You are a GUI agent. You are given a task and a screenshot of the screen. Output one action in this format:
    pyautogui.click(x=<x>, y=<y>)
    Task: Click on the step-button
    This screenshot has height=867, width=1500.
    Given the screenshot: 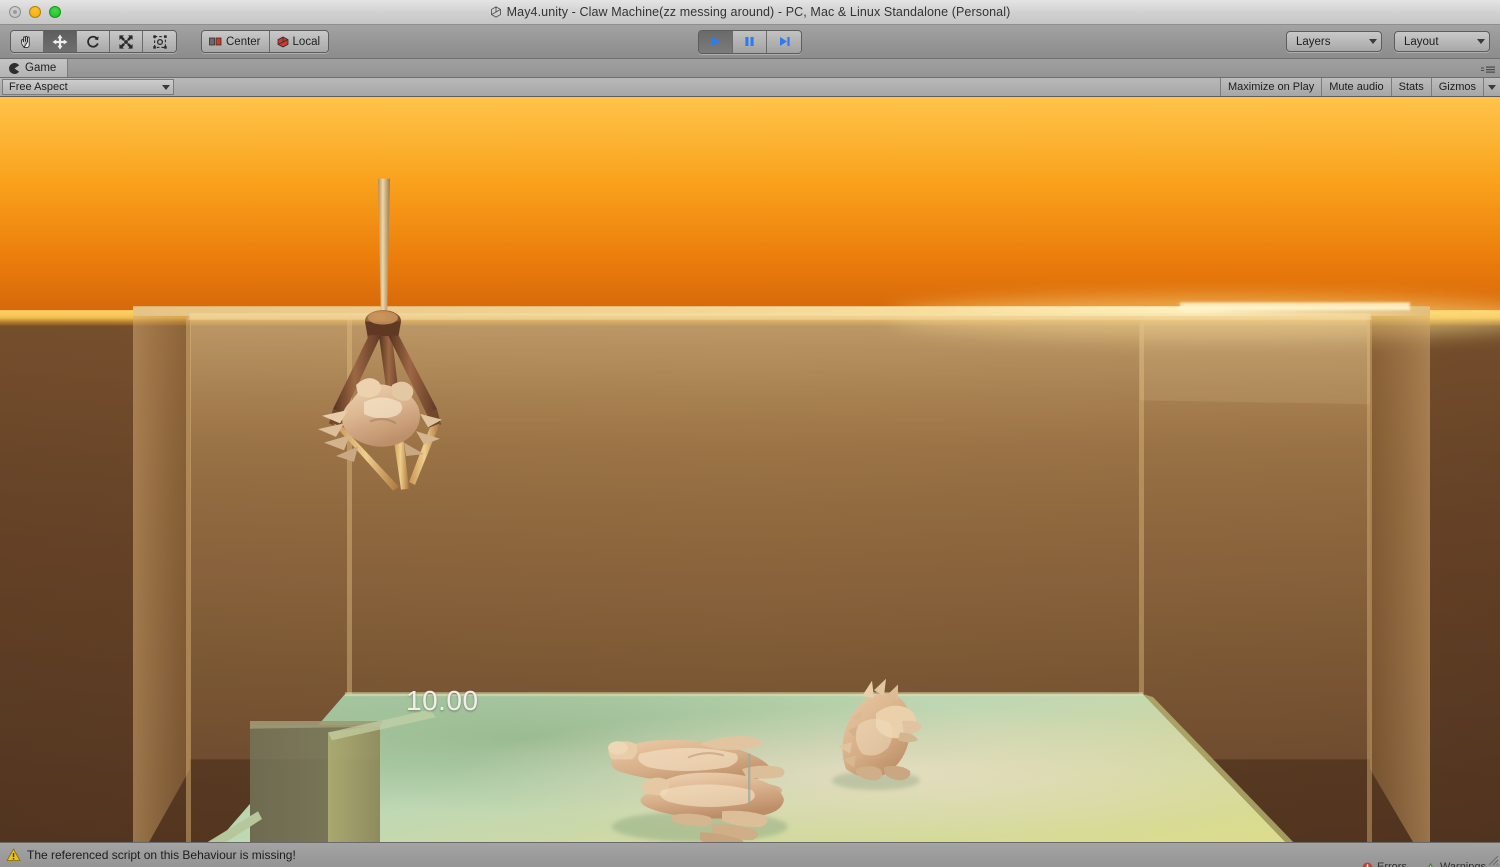 What is the action you would take?
    pyautogui.click(x=784, y=41)
    